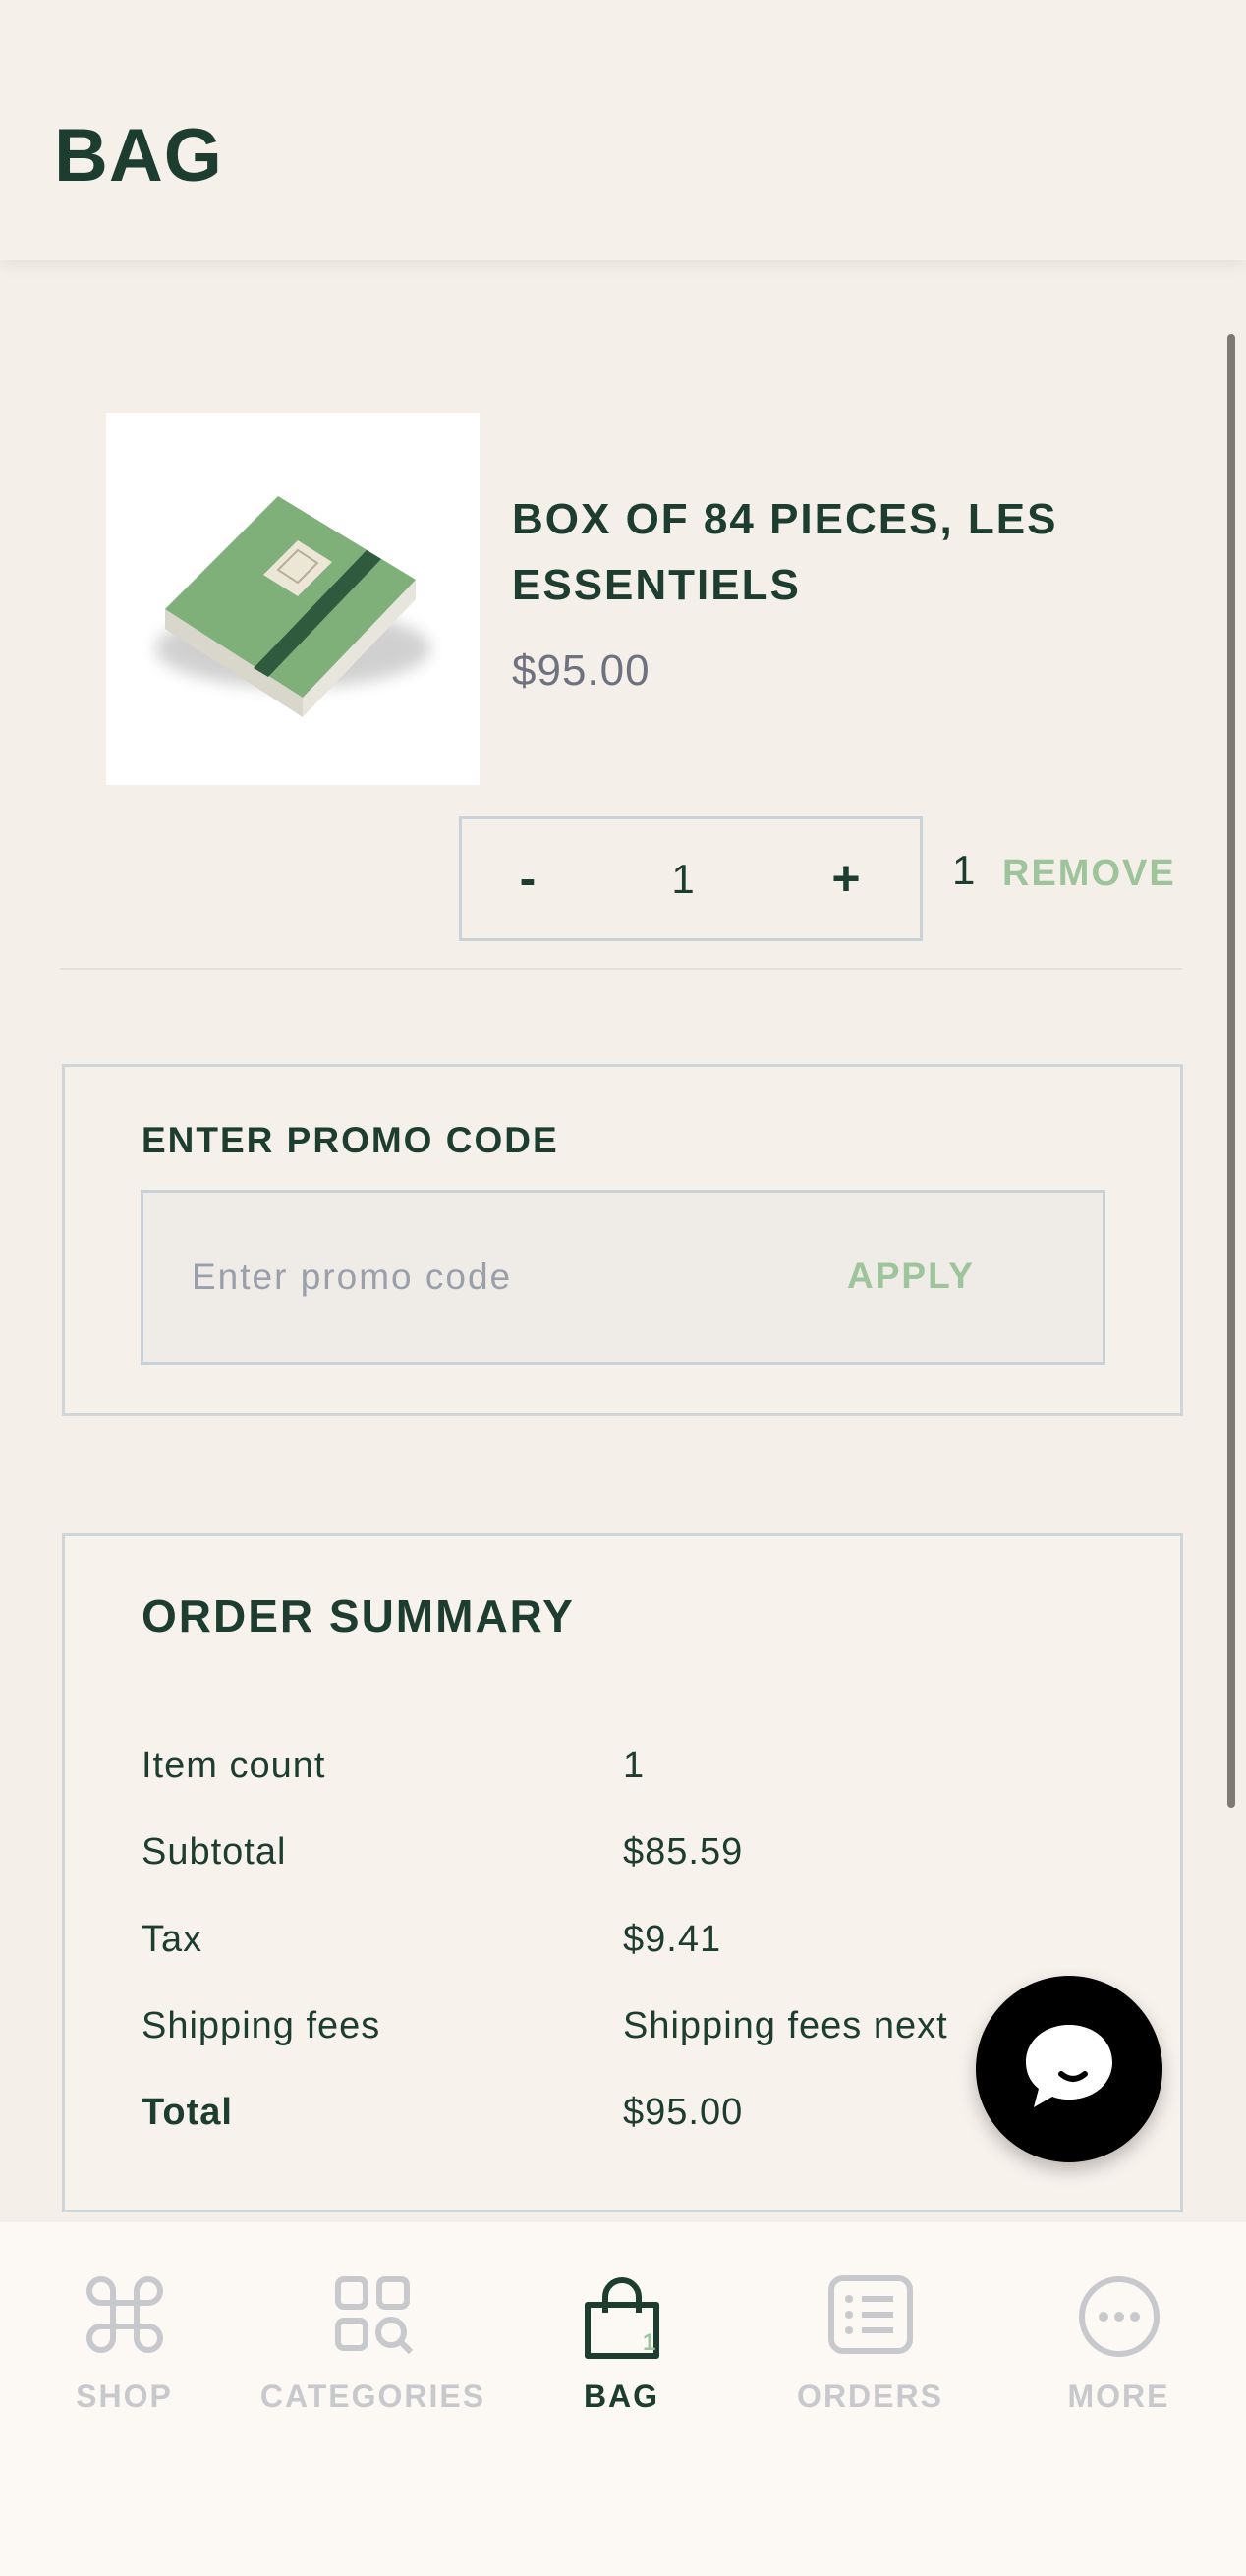 This screenshot has height=2576, width=1246. Describe the element at coordinates (649, 2342) in the screenshot. I see `bag-badge: 1` at that location.